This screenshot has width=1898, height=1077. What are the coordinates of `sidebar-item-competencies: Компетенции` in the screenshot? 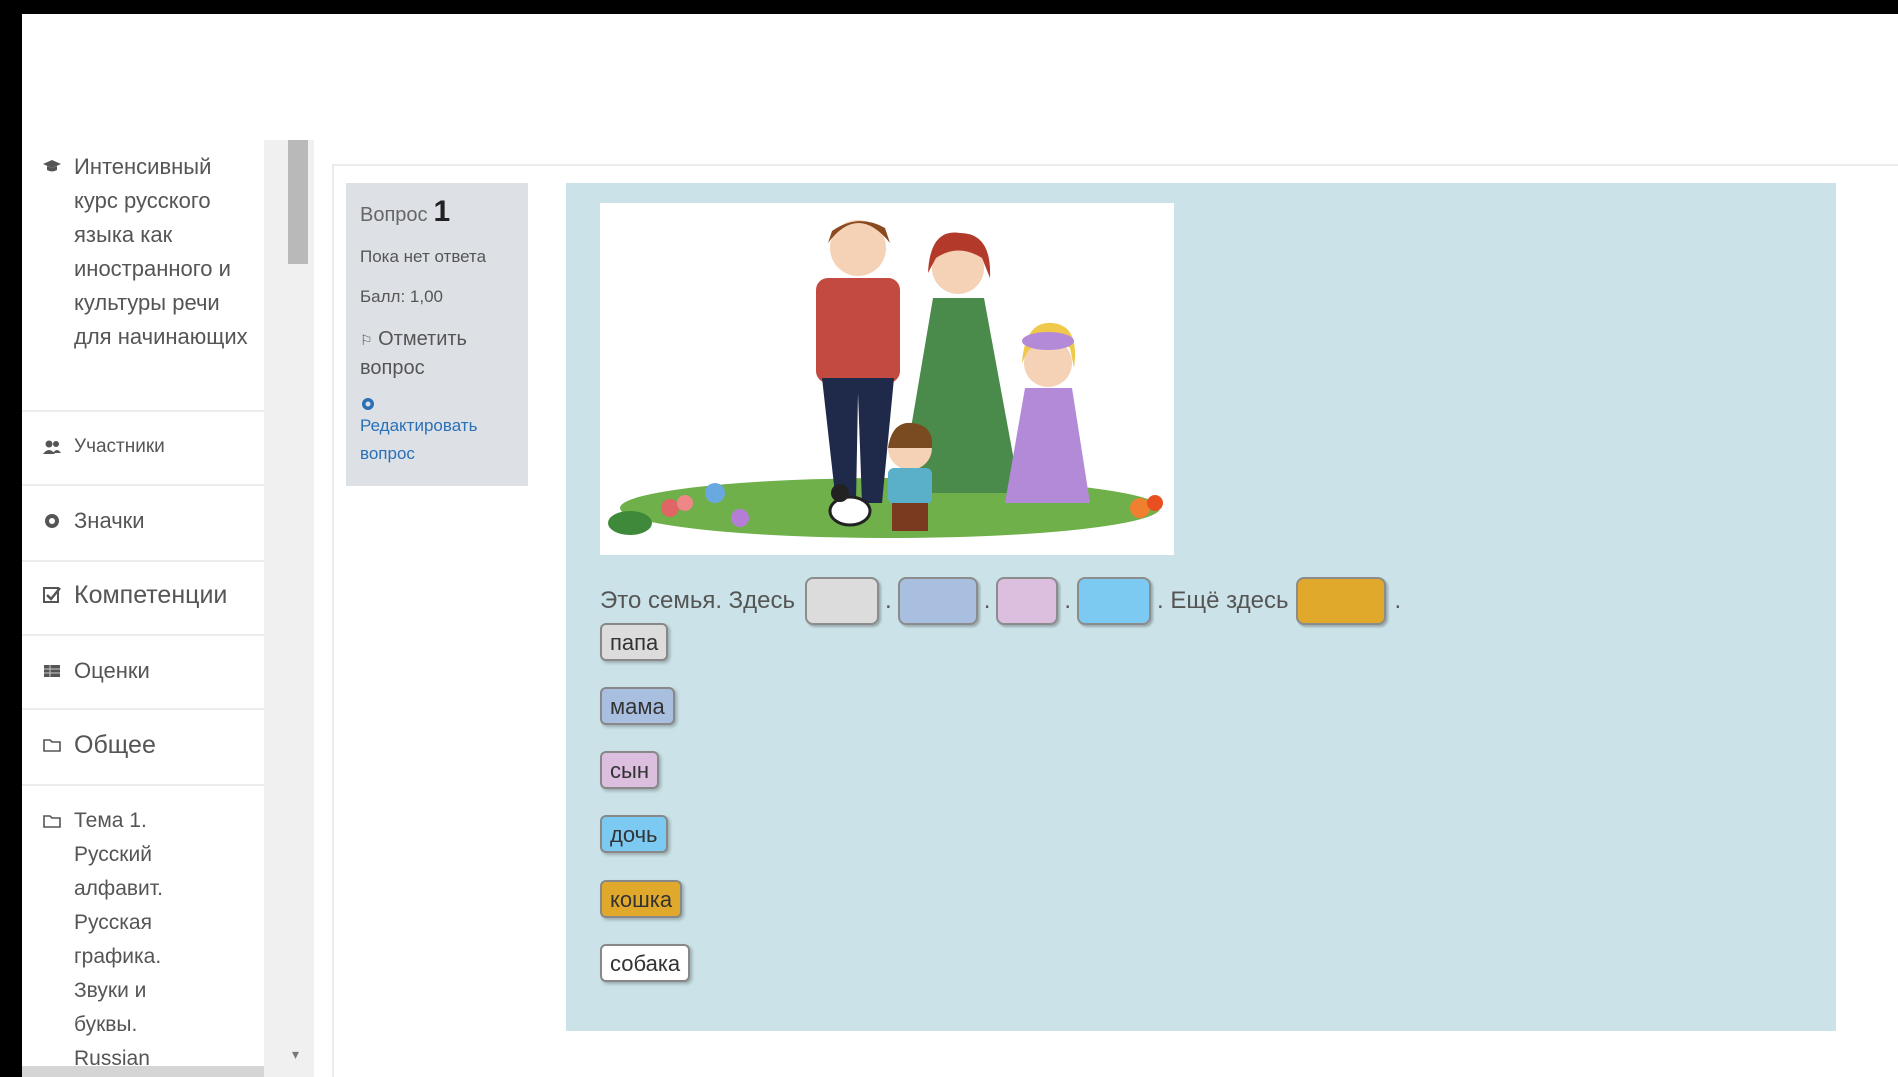 It's located at (143, 599).